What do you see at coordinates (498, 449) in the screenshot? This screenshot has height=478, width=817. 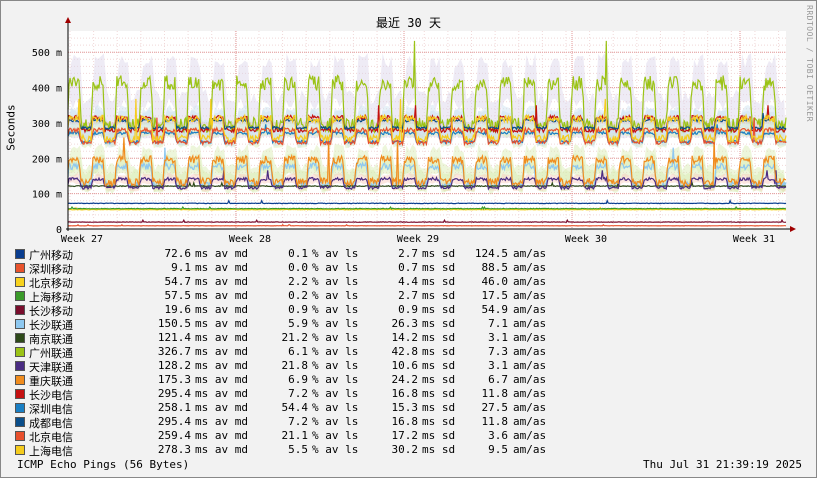 I see `legend-amas-value: 9.5` at bounding box center [498, 449].